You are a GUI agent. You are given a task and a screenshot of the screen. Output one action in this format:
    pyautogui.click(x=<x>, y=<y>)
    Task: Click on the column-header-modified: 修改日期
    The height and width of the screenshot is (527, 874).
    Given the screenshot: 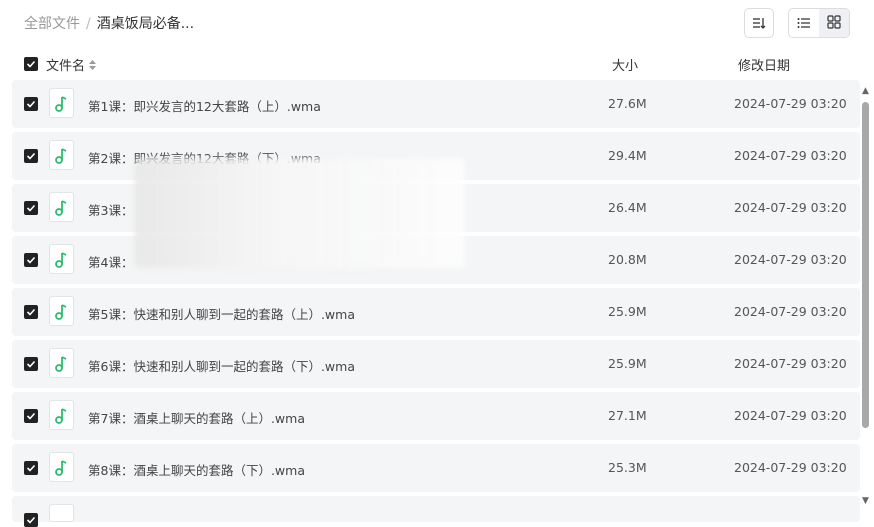 What is the action you would take?
    pyautogui.click(x=764, y=64)
    